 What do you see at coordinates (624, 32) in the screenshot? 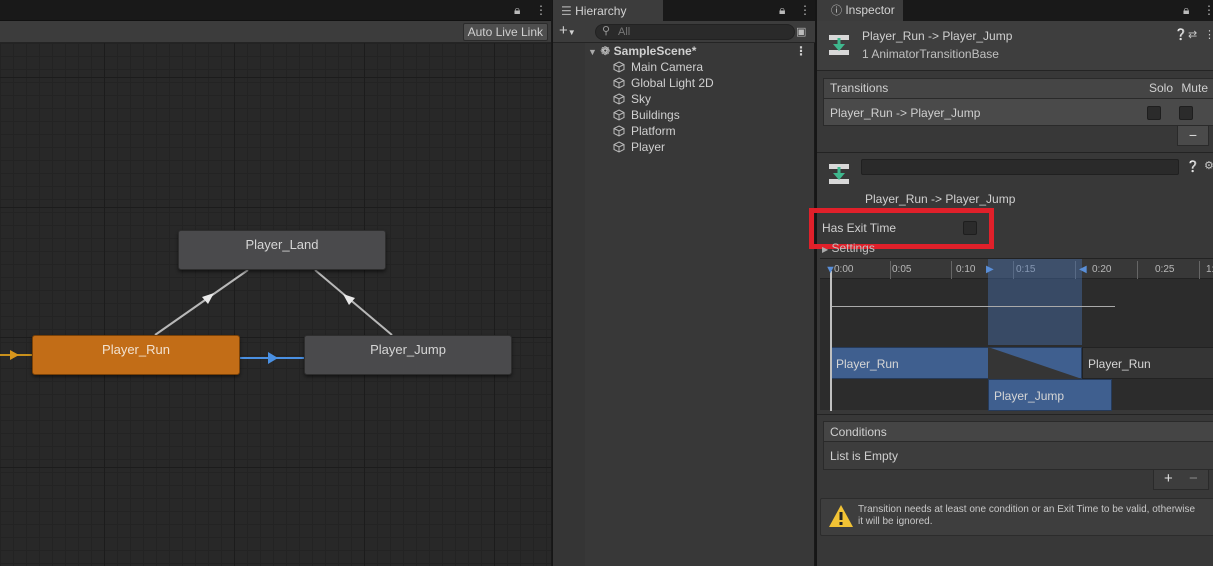
I see `search-placeholder: All` at bounding box center [624, 32].